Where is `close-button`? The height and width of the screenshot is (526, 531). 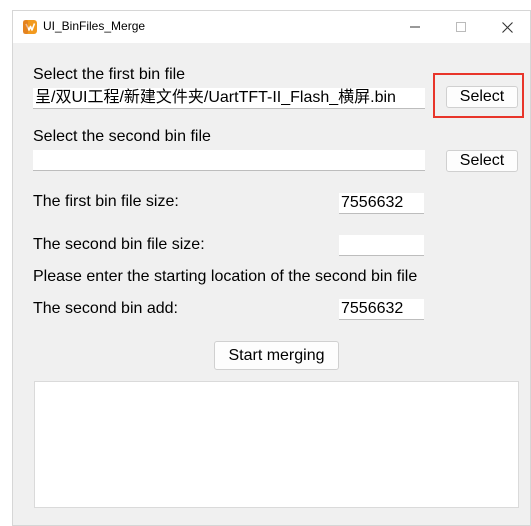
close-button is located at coordinates (507, 27).